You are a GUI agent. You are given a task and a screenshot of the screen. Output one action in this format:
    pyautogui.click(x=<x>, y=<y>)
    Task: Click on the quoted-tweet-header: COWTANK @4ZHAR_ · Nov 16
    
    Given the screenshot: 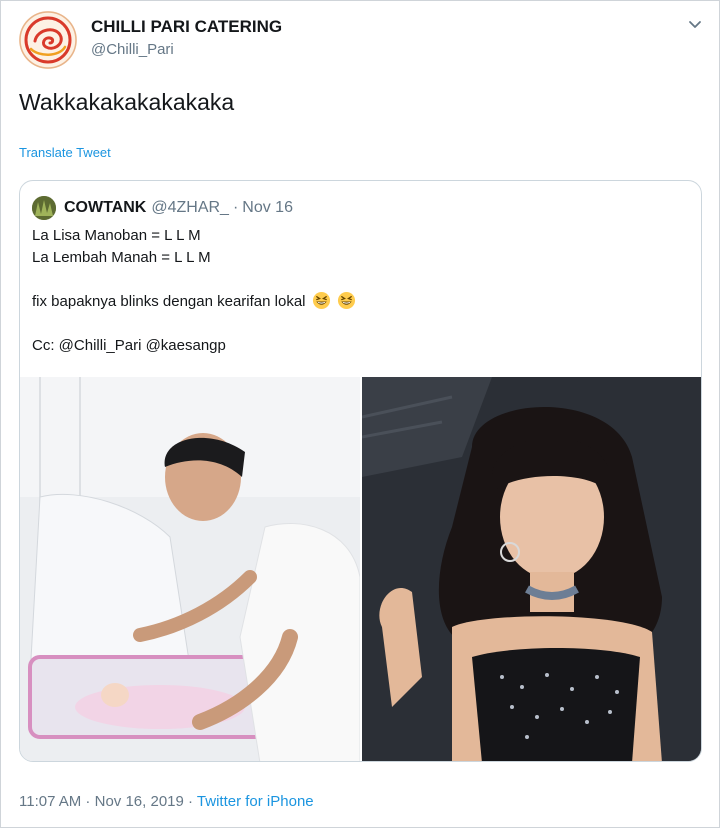 What is the action you would take?
    pyautogui.click(x=162, y=208)
    